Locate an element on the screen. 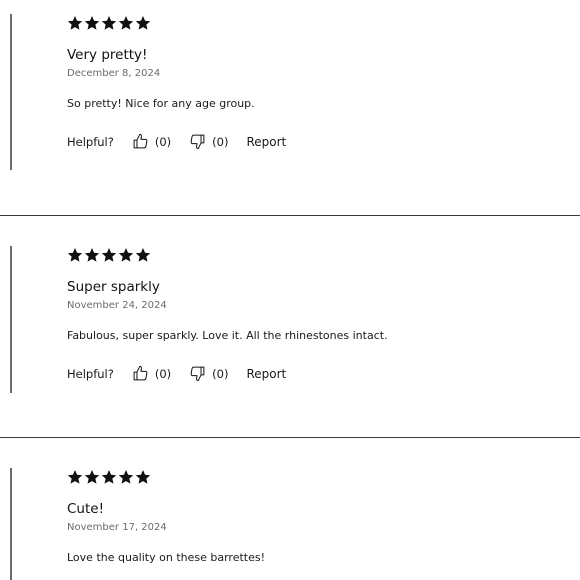 Image resolution: width=580 pixels, height=580 pixels. review-title: Cute! is located at coordinates (85, 509).